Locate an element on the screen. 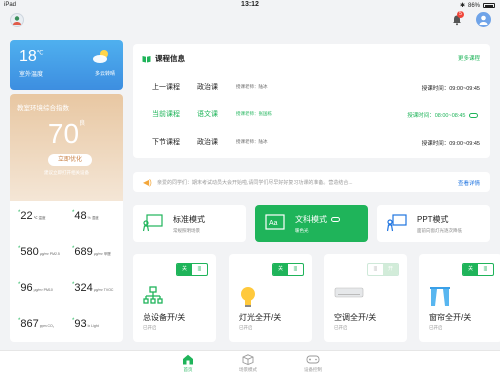 The height and width of the screenshot is (375, 500). environment-summary: 教室环境综合指数 70良 立即优化 建议立即打开相关设备 is located at coordinates (66, 147).